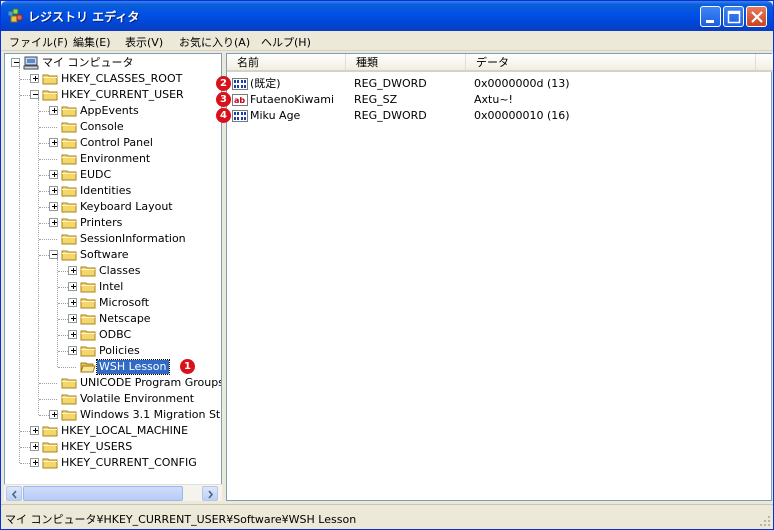 The height and width of the screenshot is (530, 774). I want to click on tree-item: SessionInformation, so click(113, 239).